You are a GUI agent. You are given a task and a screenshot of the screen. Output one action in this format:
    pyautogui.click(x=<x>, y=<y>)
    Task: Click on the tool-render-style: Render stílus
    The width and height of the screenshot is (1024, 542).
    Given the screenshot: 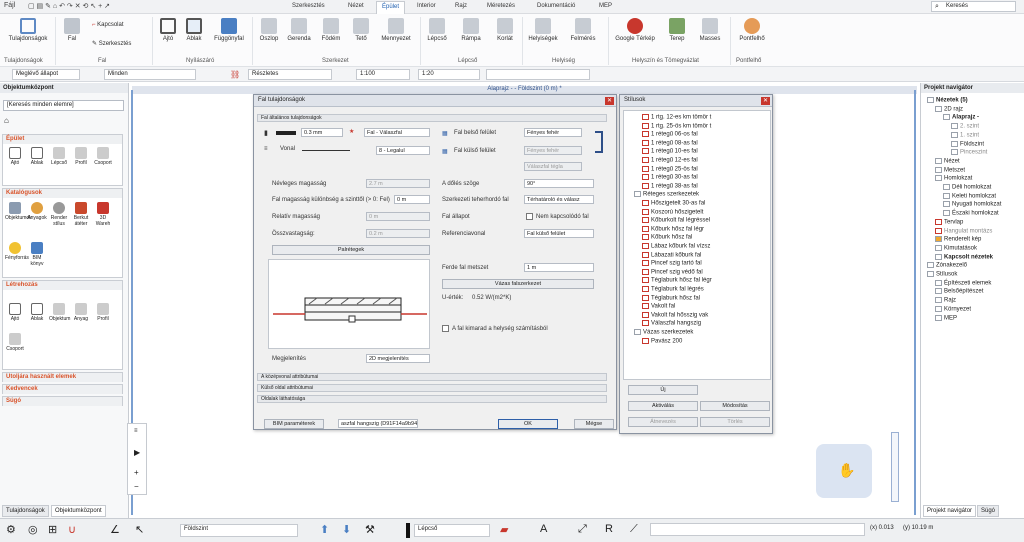 What is the action you would take?
    pyautogui.click(x=59, y=214)
    